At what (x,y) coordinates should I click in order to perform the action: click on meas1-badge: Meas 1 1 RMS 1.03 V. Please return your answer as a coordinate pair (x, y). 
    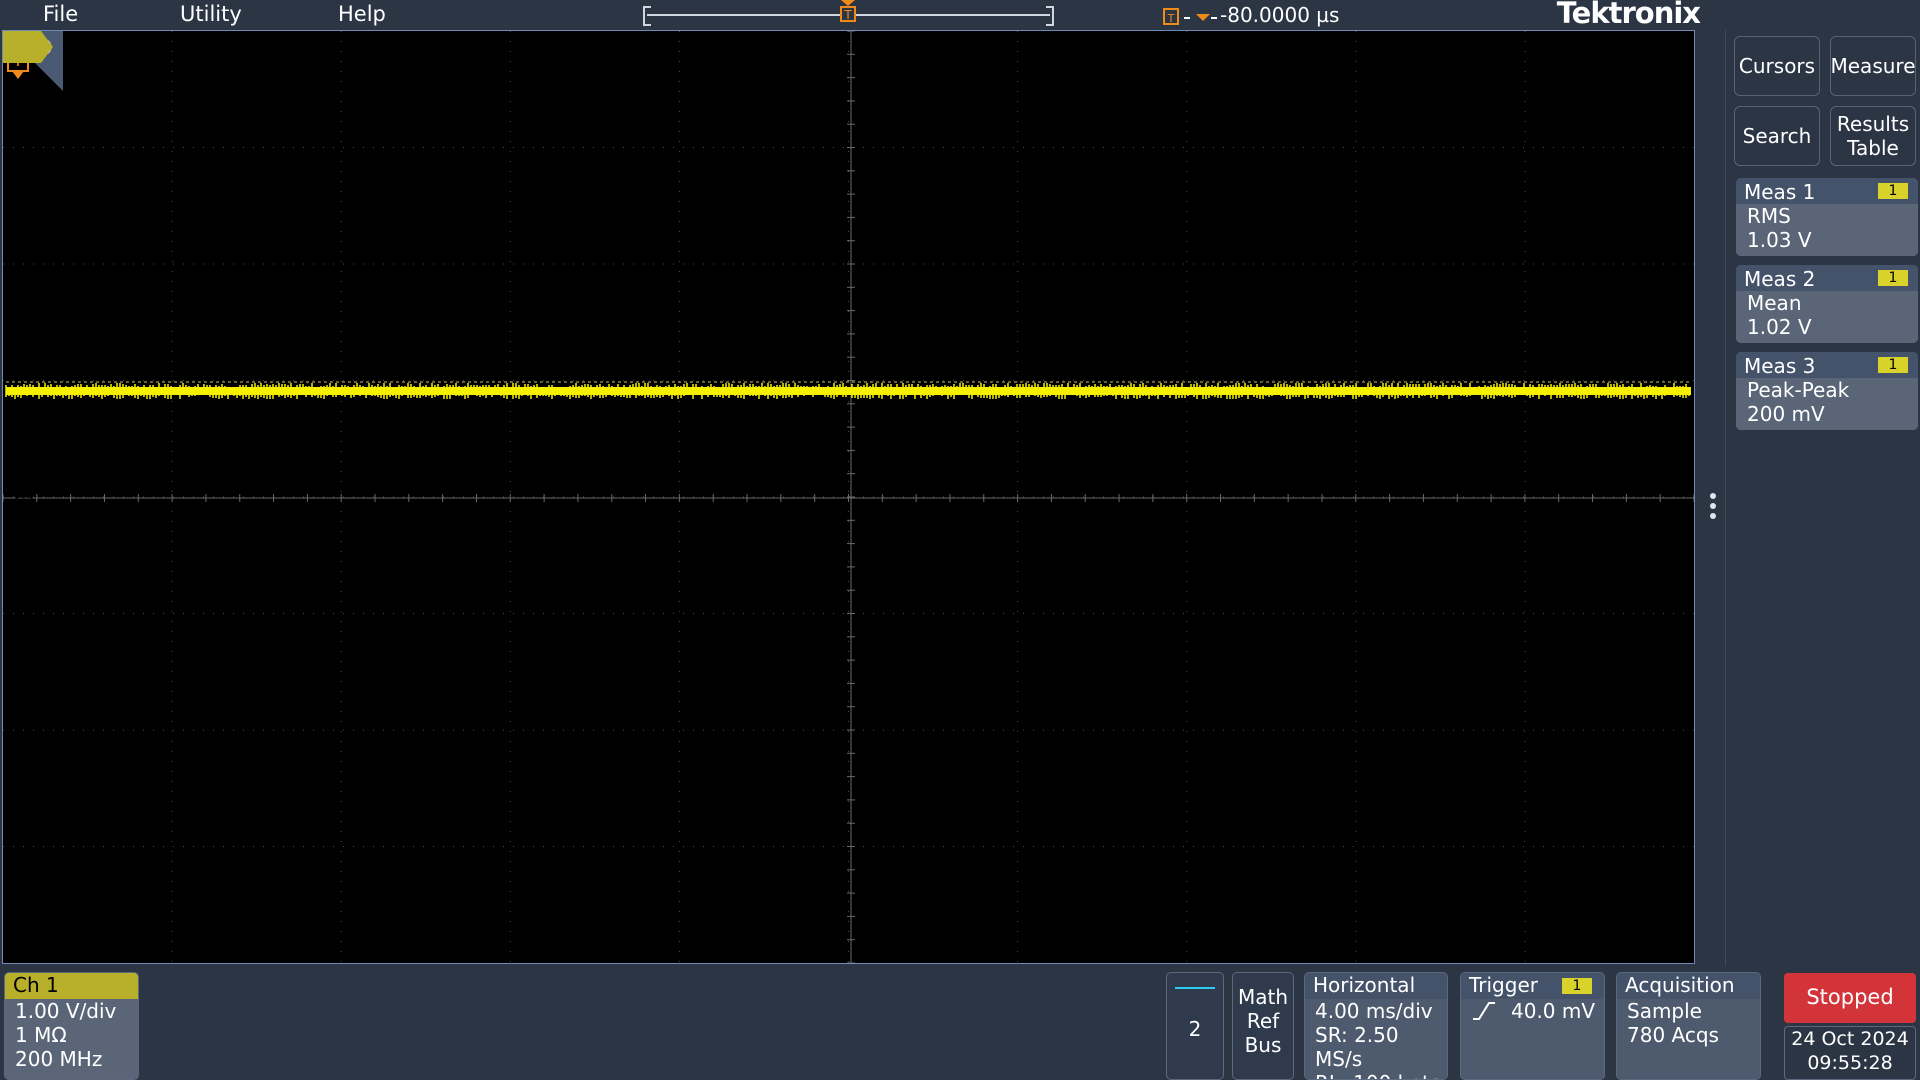
    Looking at the image, I should click on (1827, 217).